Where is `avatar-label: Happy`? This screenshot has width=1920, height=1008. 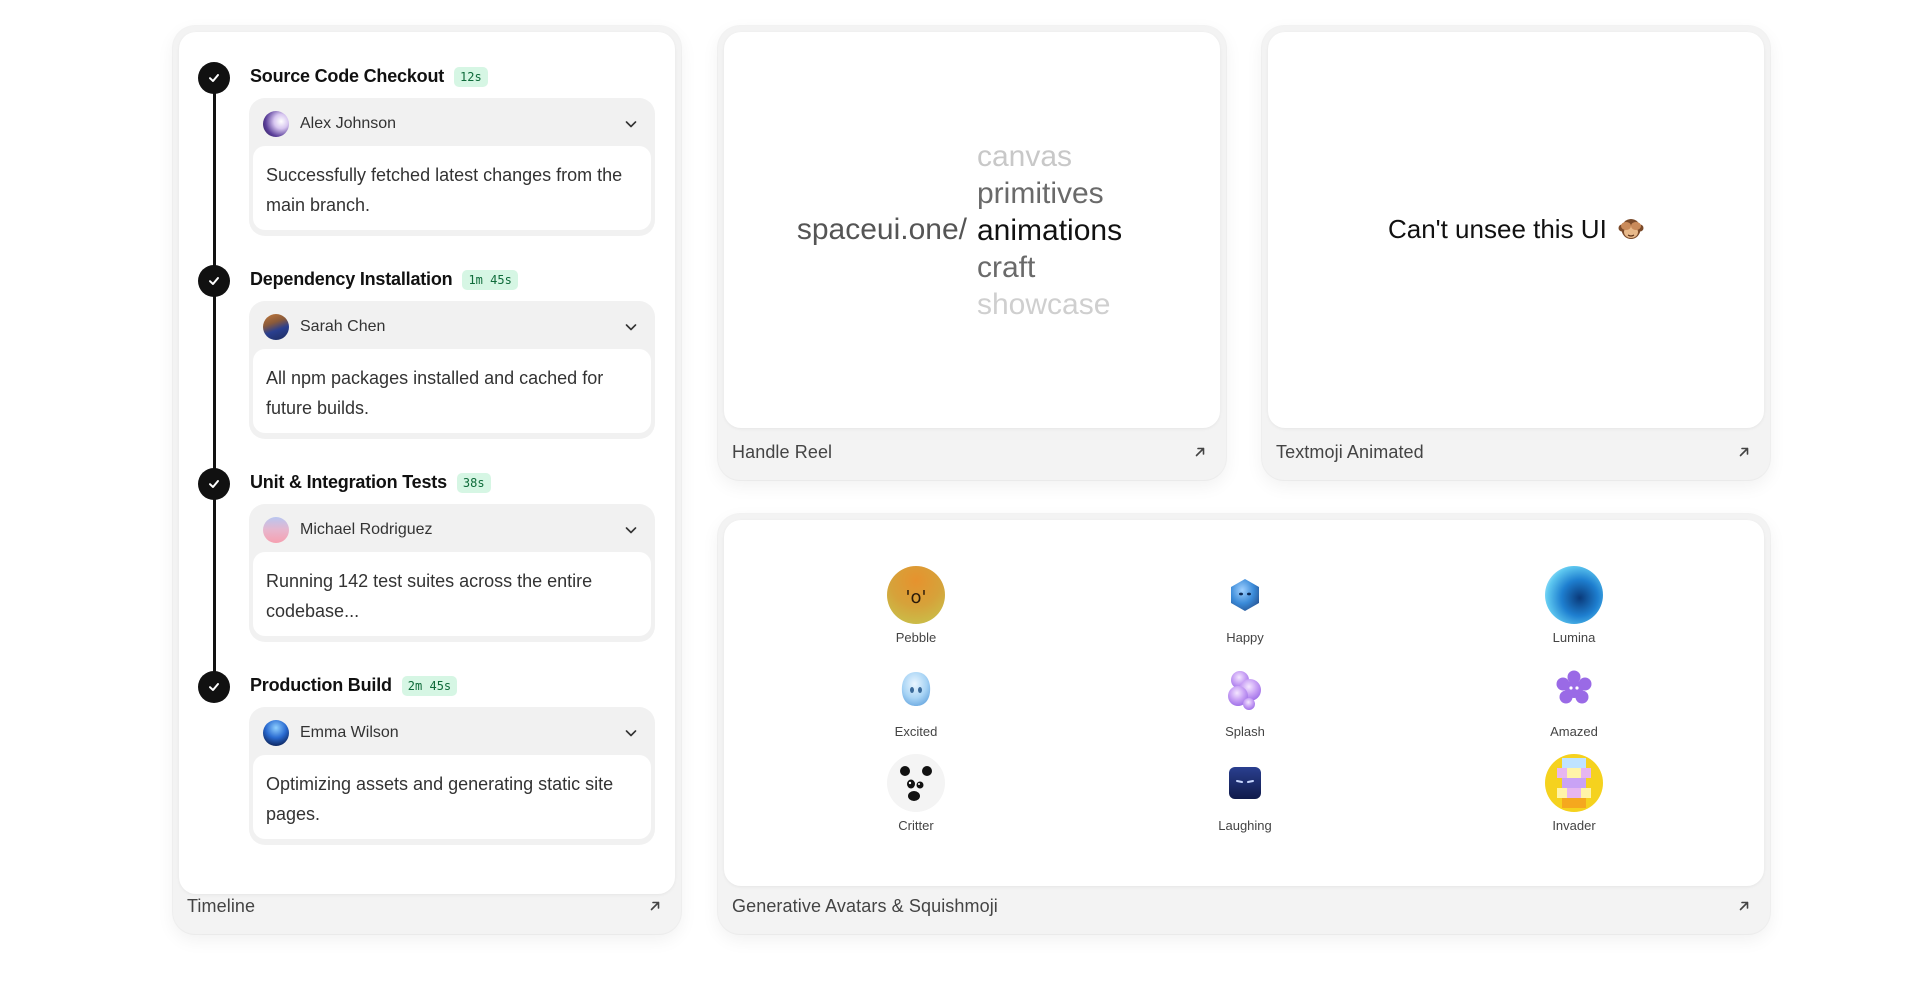 avatar-label: Happy is located at coordinates (1245, 637).